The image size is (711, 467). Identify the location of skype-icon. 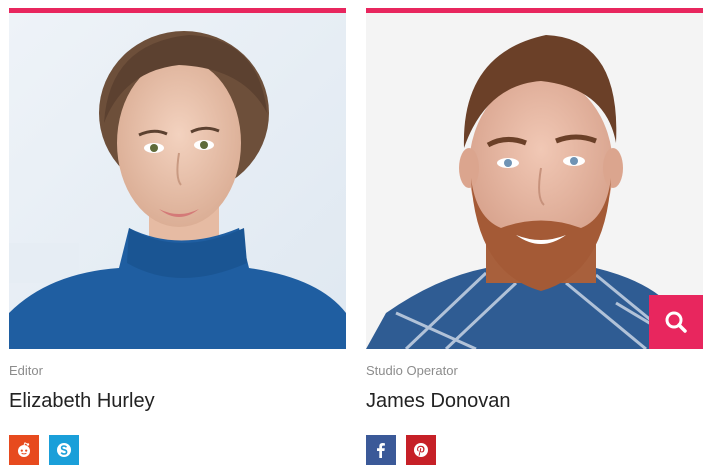
(64, 450).